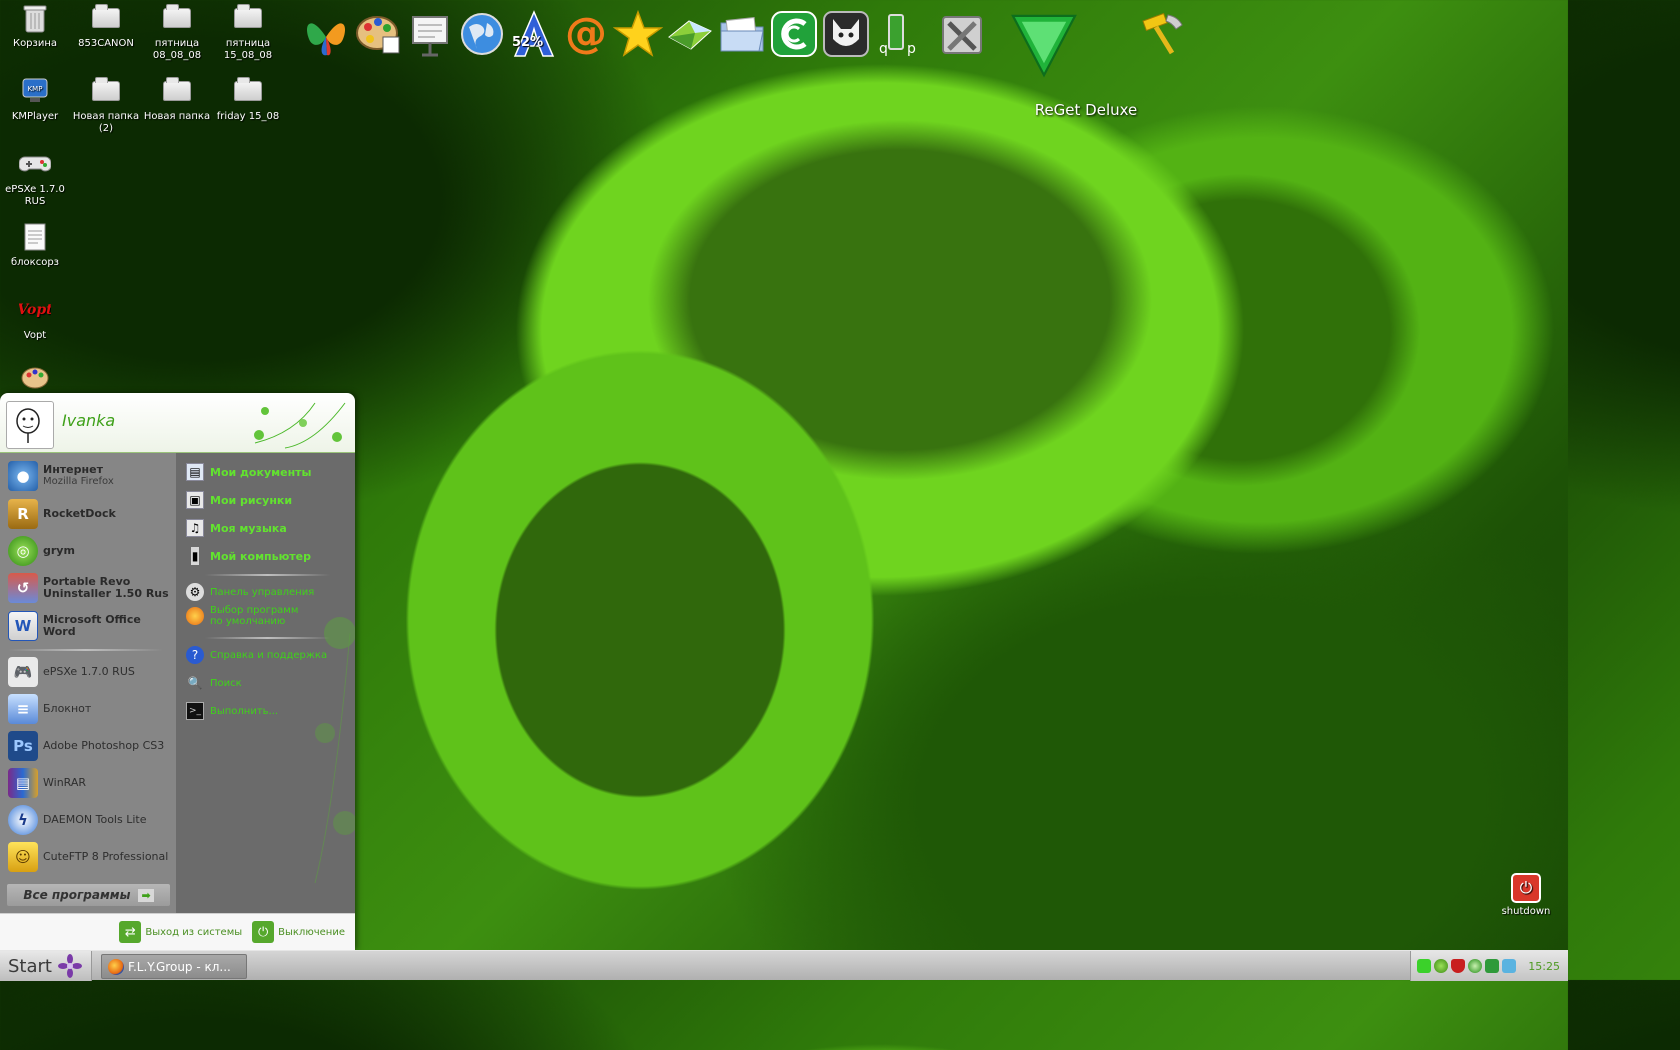  I want to click on gem-icon, so click(690, 34).